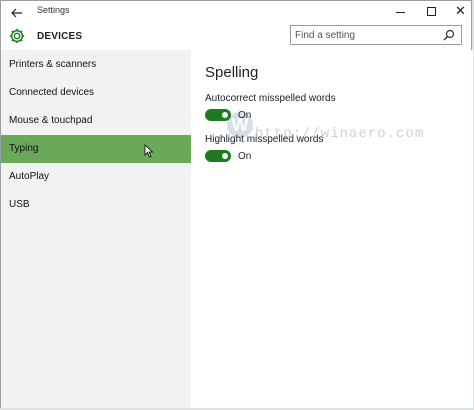 The image size is (474, 410). I want to click on maximize-button, so click(431, 12).